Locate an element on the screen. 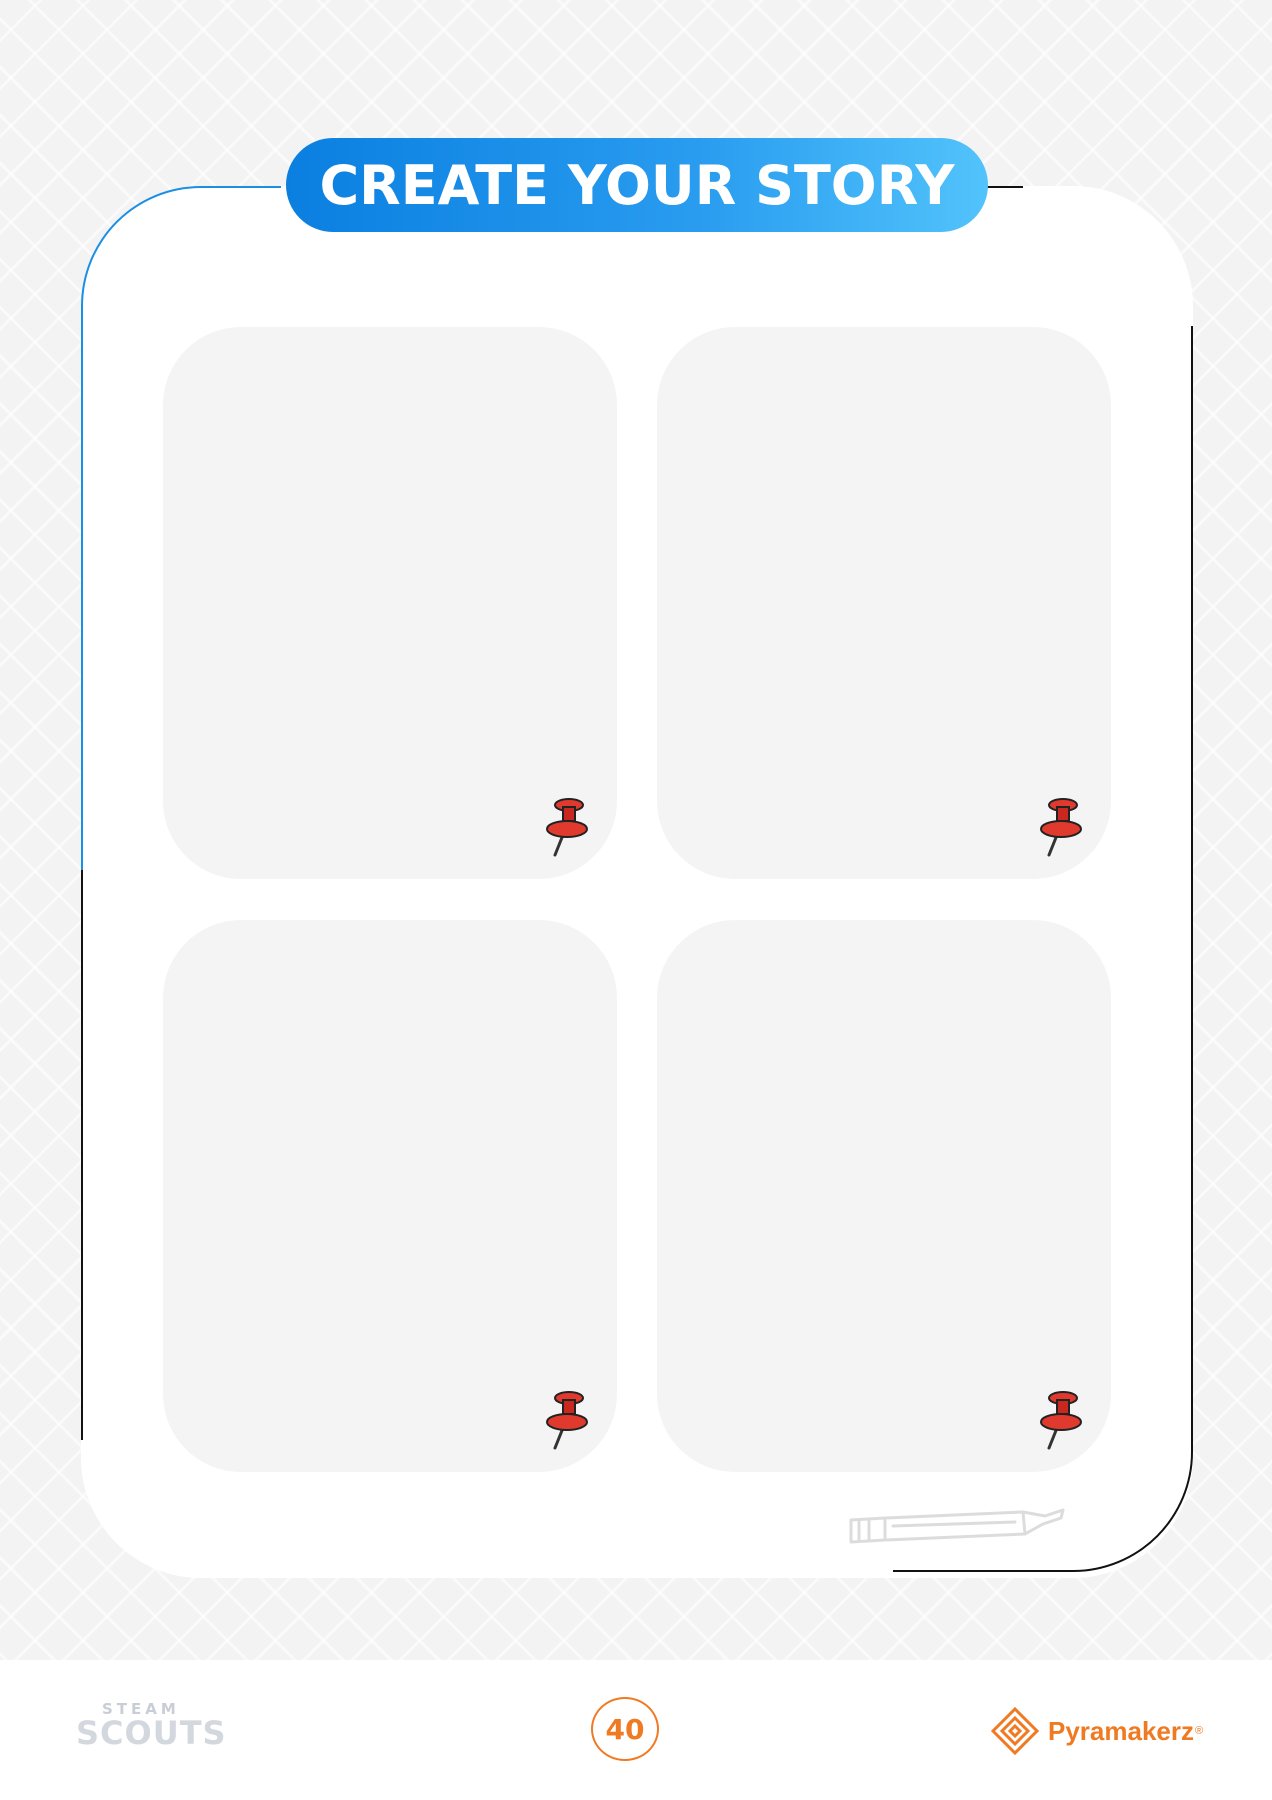 Image resolution: width=1272 pixels, height=1800 pixels. pyramakerz-logo: Pyramakerz ® is located at coordinates (1100, 1731).